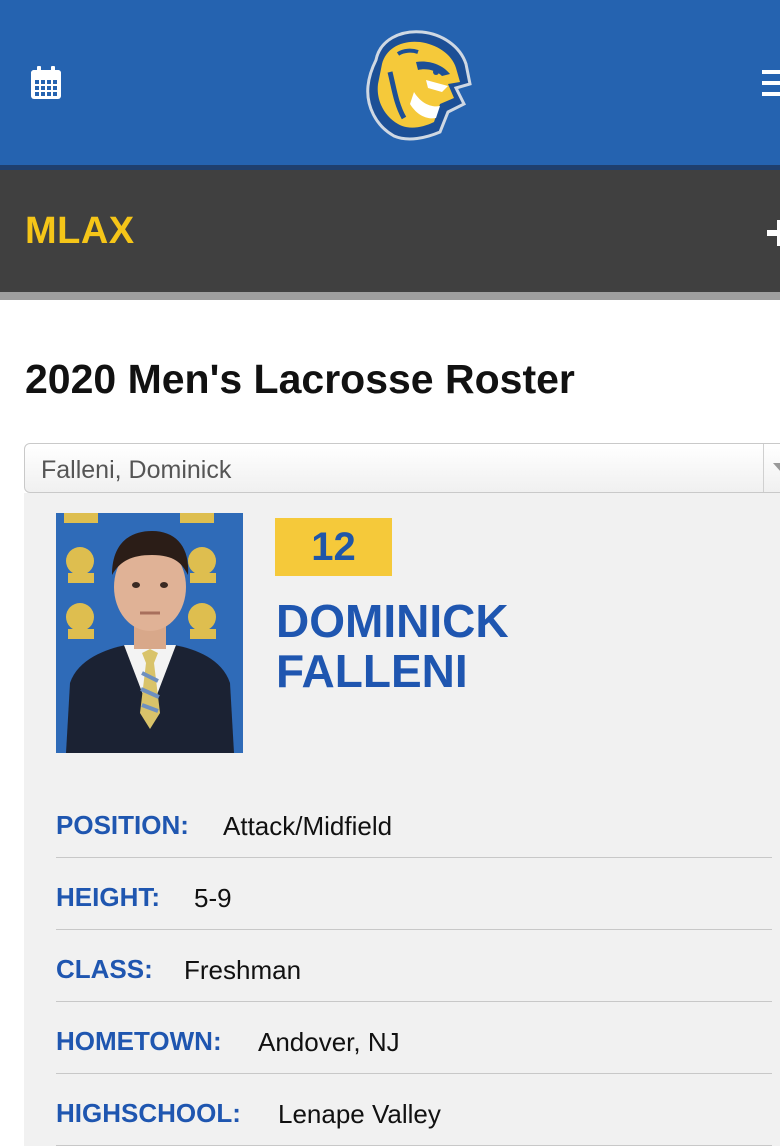 This screenshot has width=780, height=1146. Describe the element at coordinates (359, 1114) in the screenshot. I see `highschool-value: Lenape Valley` at that location.